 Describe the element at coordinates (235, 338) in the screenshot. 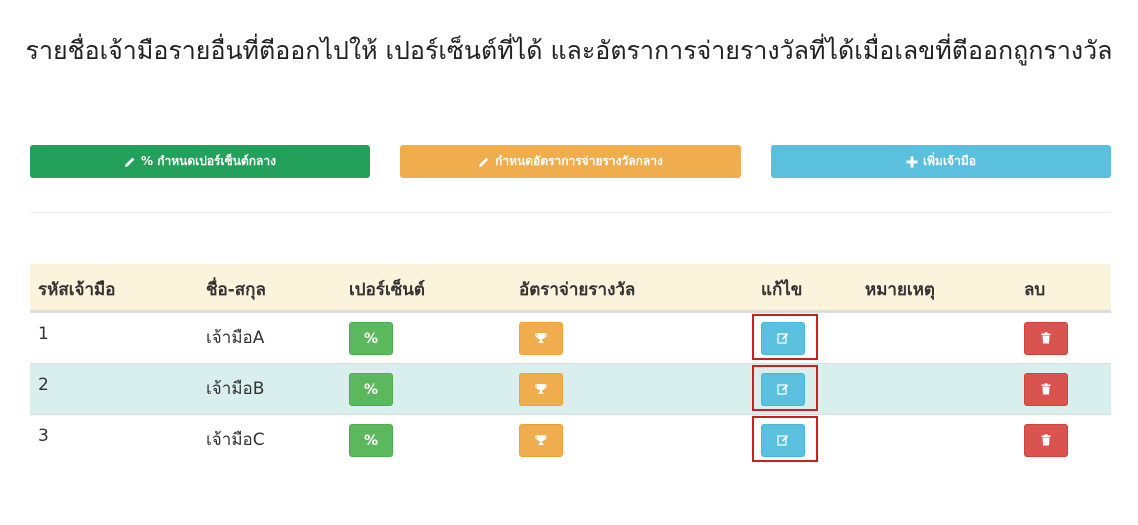

I see `cell-name: เจ้ามือA` at that location.